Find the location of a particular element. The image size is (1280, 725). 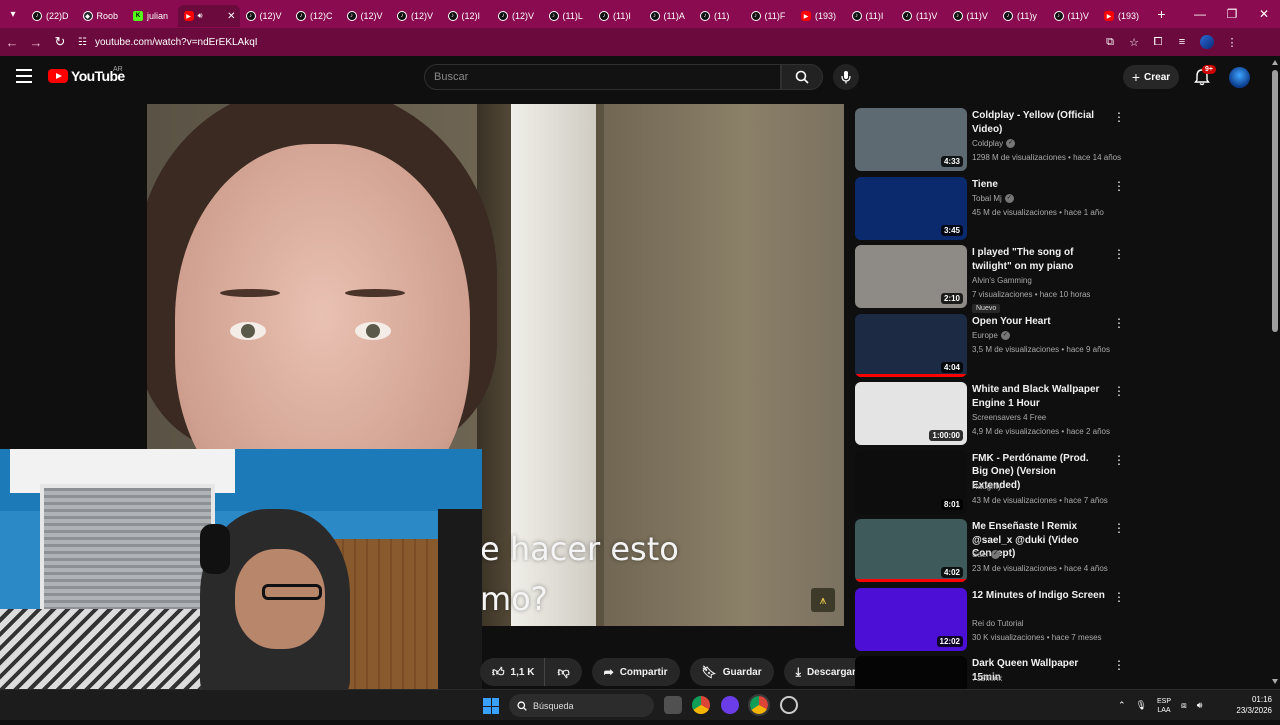

related-video-title: White and Black Wallpaper Engine 1 Hour is located at coordinates (1039, 396).